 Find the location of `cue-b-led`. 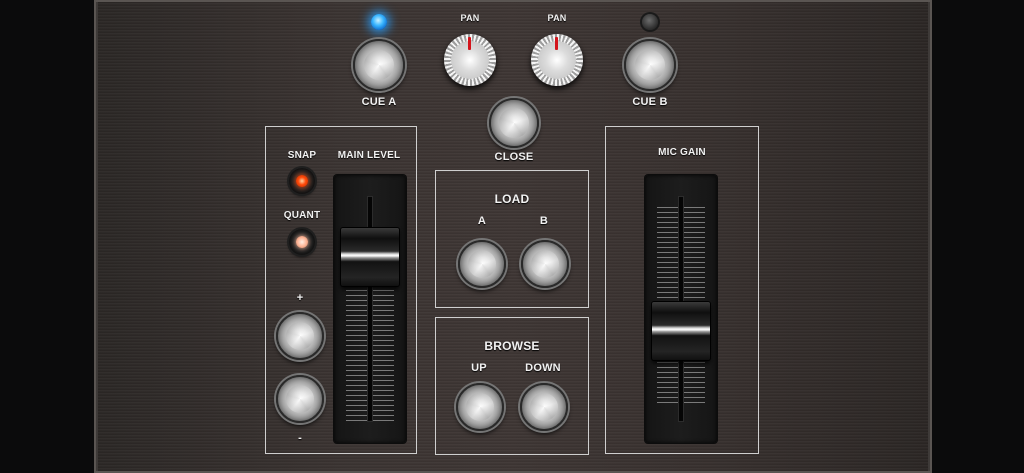

cue-b-led is located at coordinates (650, 22).